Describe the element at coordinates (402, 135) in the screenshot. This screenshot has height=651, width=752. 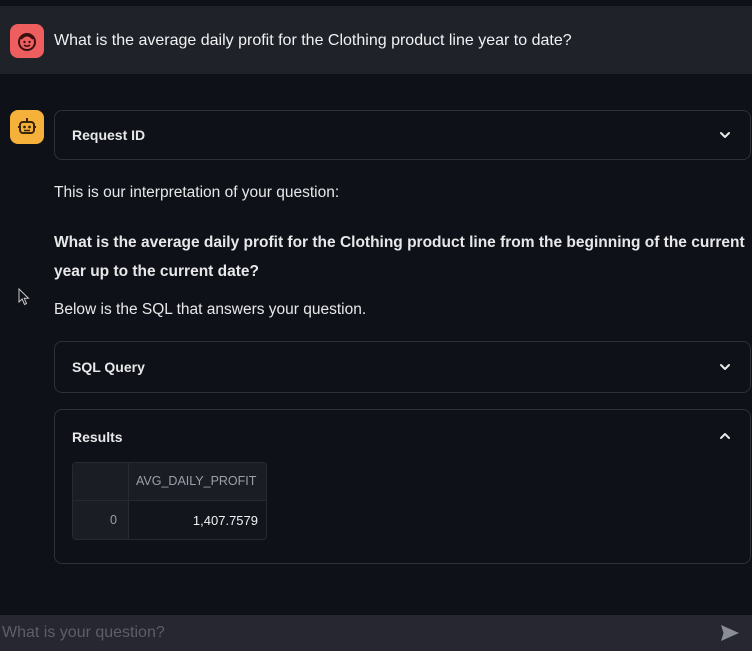
I see `request-id-expander: Request ID` at that location.